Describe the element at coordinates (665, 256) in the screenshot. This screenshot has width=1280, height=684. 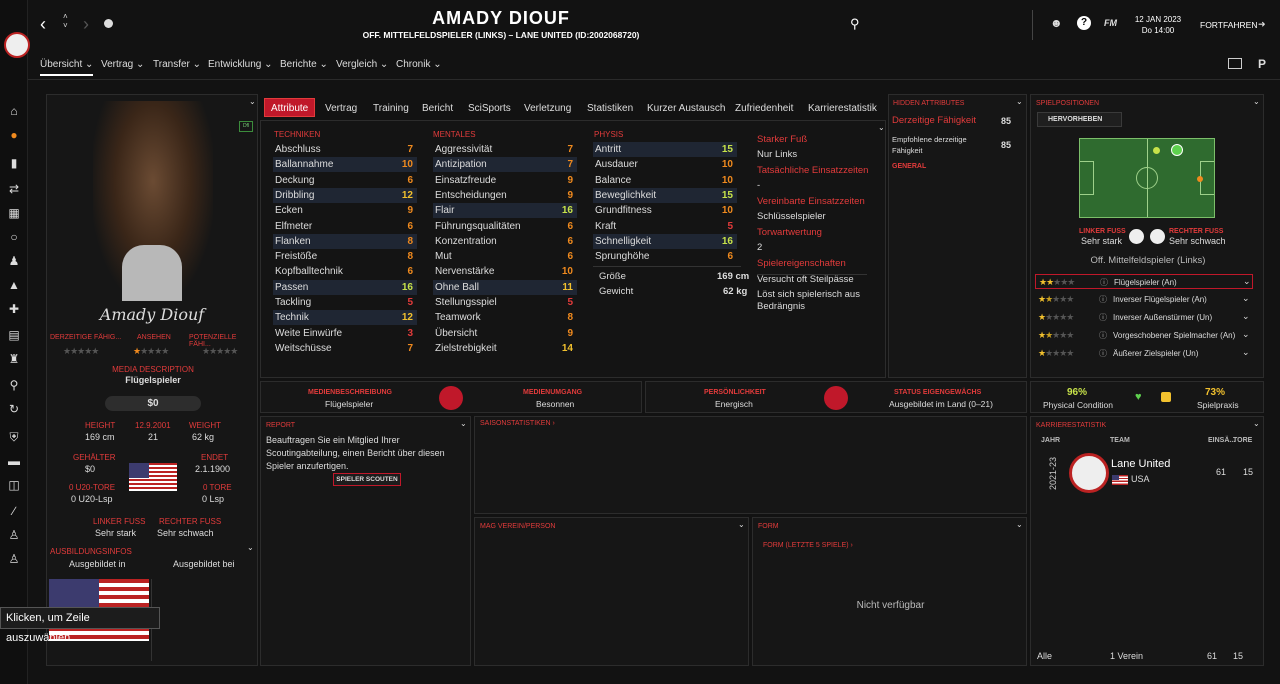
I see `attribute-row: Sprunghöhe 6` at that location.